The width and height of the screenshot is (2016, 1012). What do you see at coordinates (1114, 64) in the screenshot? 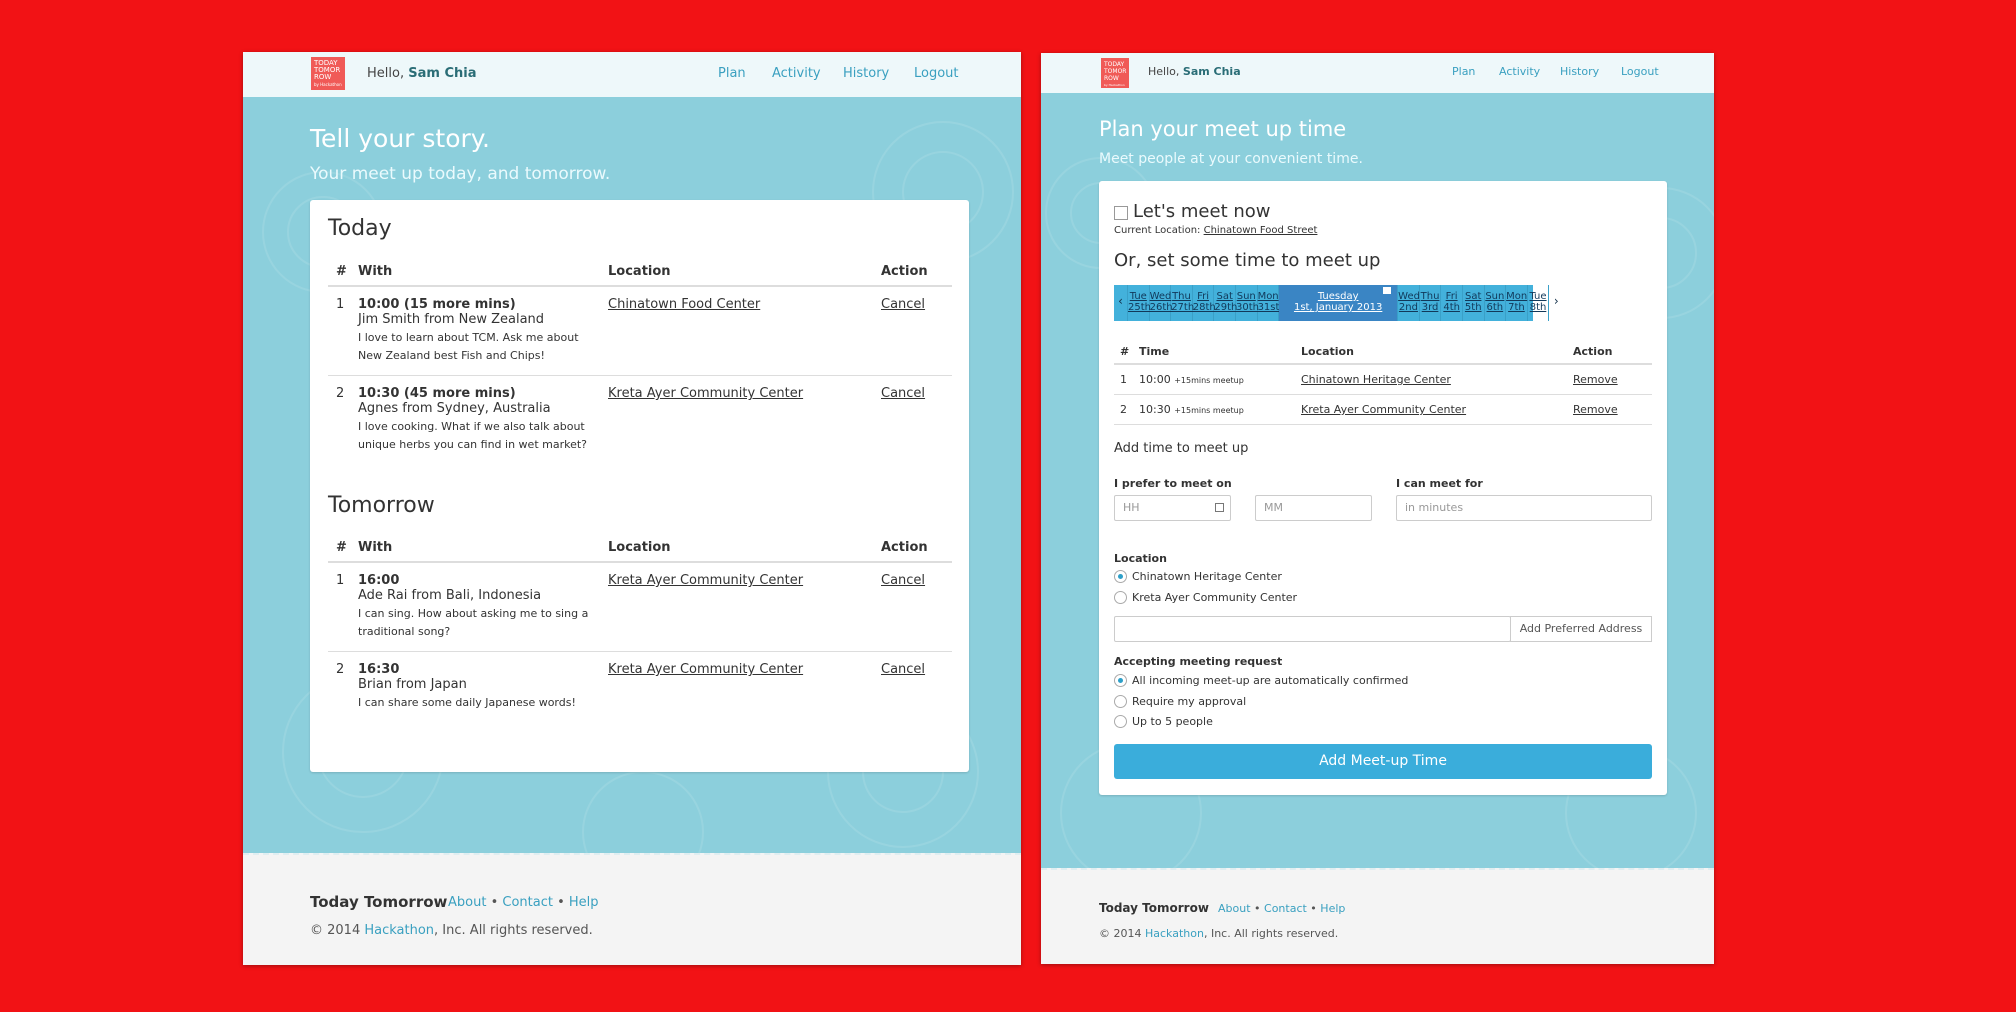
I see `logo-line: TODAY` at bounding box center [1114, 64].